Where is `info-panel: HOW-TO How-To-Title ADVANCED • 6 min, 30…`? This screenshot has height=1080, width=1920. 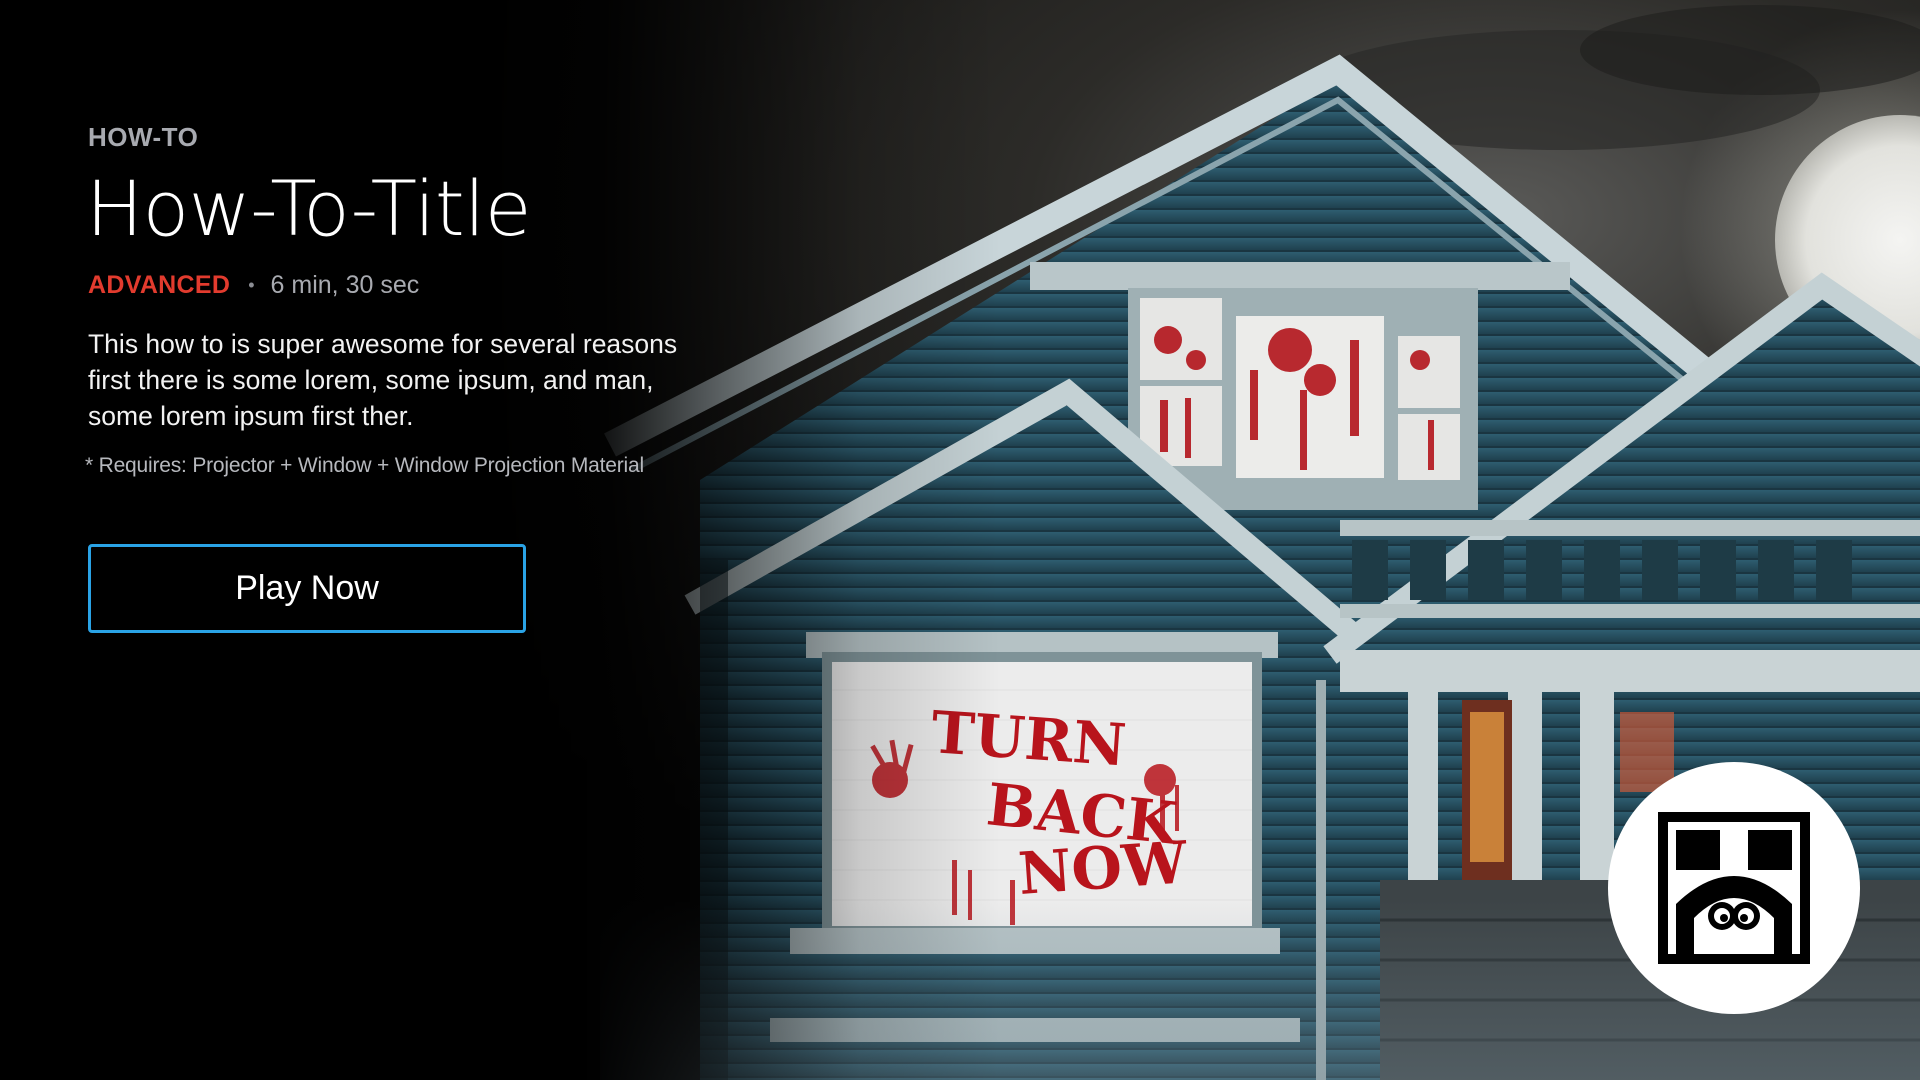
info-panel: HOW-TO How-To-Title ADVANCED • 6 min, 30… is located at coordinates (396, 300).